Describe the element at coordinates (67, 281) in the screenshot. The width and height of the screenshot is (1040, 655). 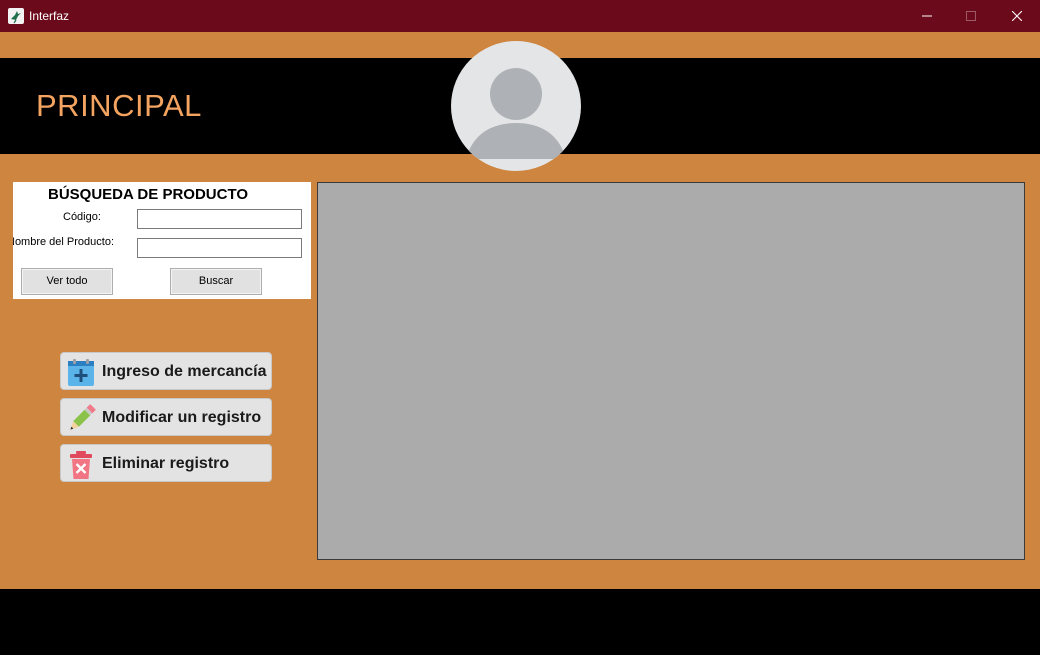
I see `view-all-button: Ver todo` at that location.